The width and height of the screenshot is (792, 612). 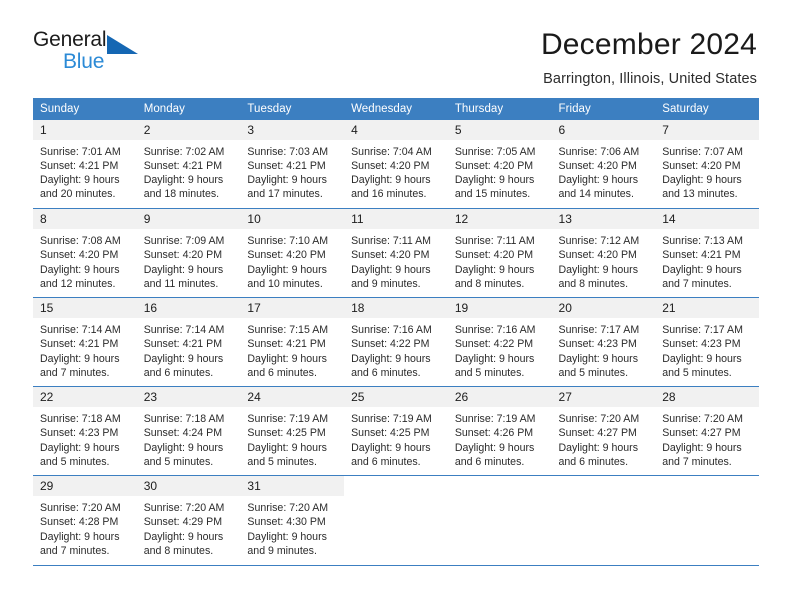 What do you see at coordinates (396, 219) in the screenshot?
I see `day-number: 11` at bounding box center [396, 219].